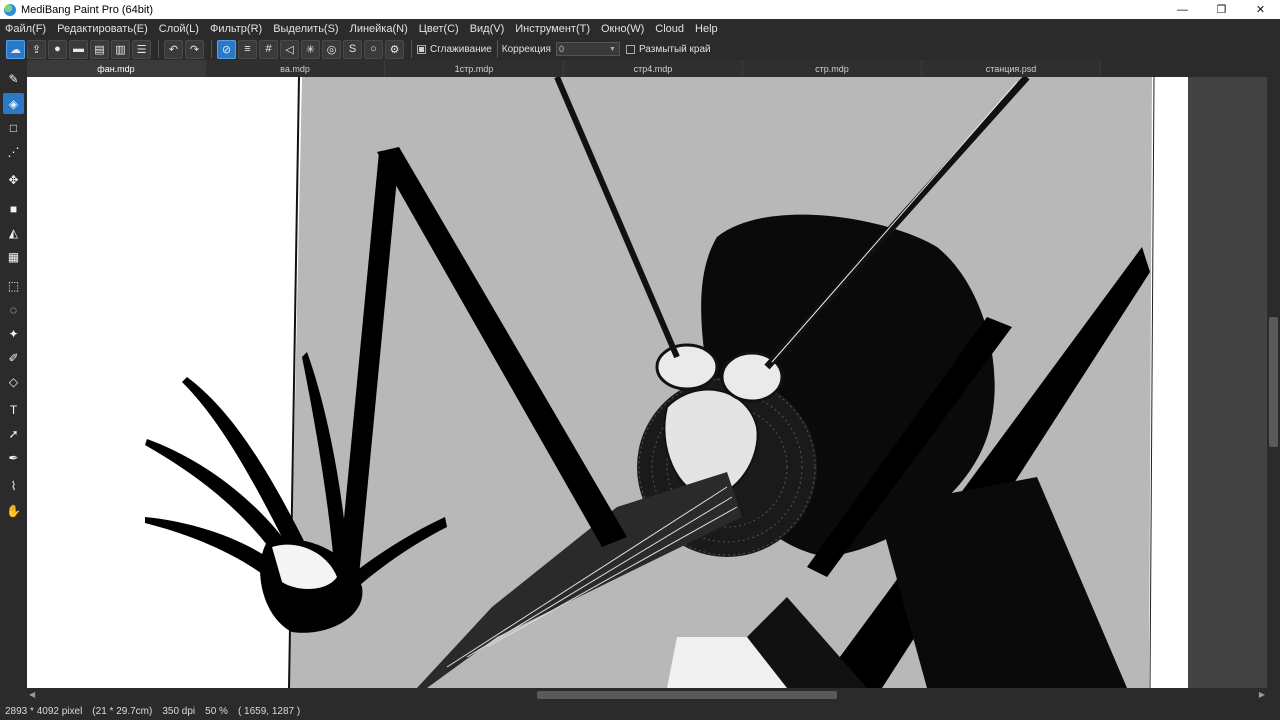  Describe the element at coordinates (216, 711) in the screenshot. I see `zoom-level: 50 %` at that location.